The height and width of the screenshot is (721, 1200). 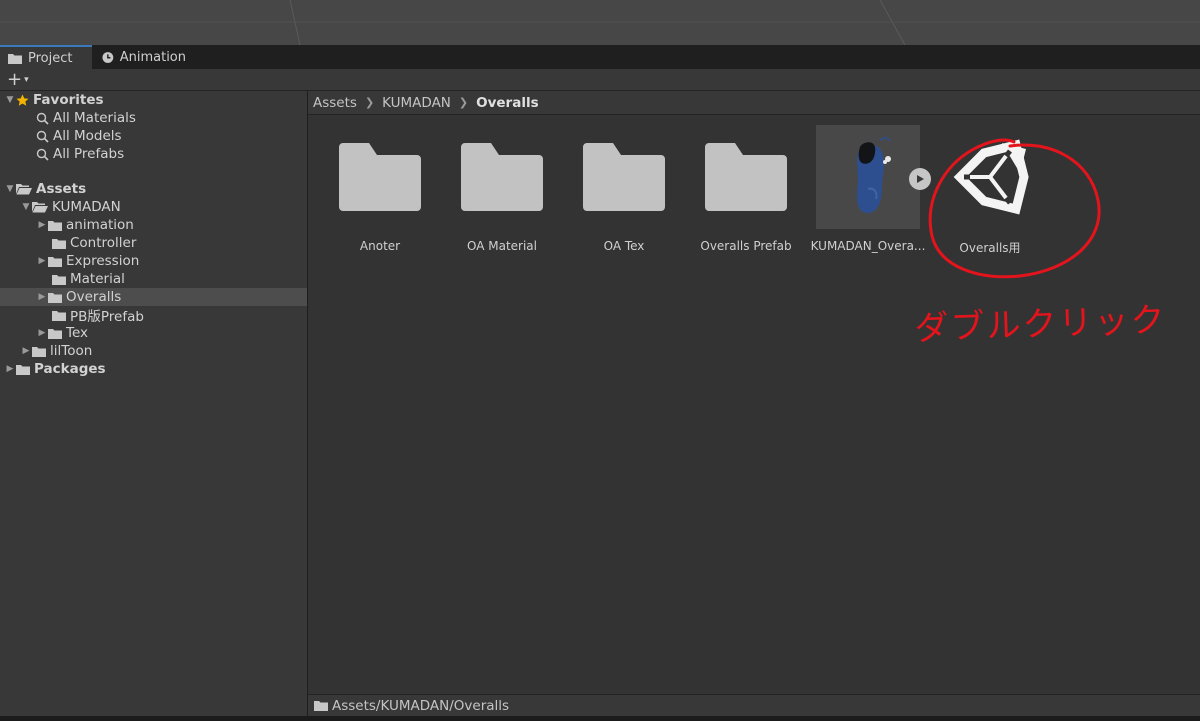 What do you see at coordinates (77, 333) in the screenshot?
I see `tree-label: Tex` at bounding box center [77, 333].